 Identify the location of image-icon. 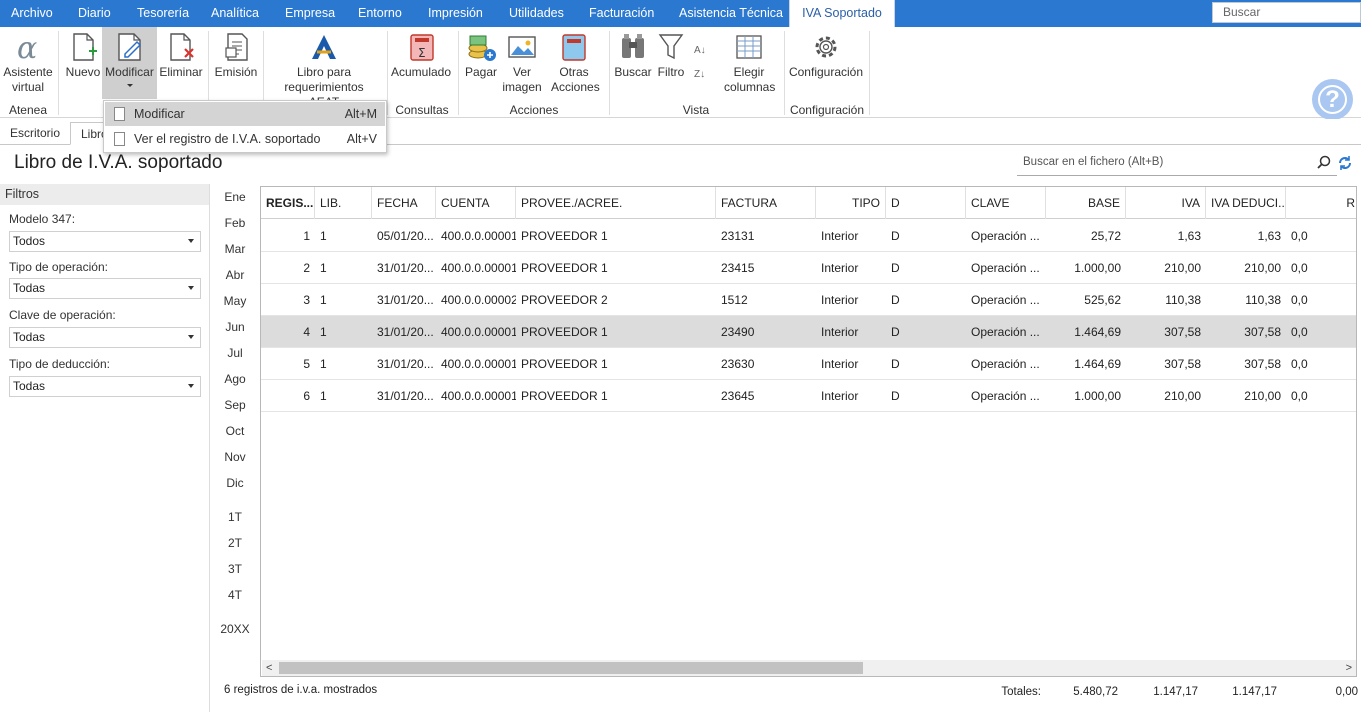
(522, 47).